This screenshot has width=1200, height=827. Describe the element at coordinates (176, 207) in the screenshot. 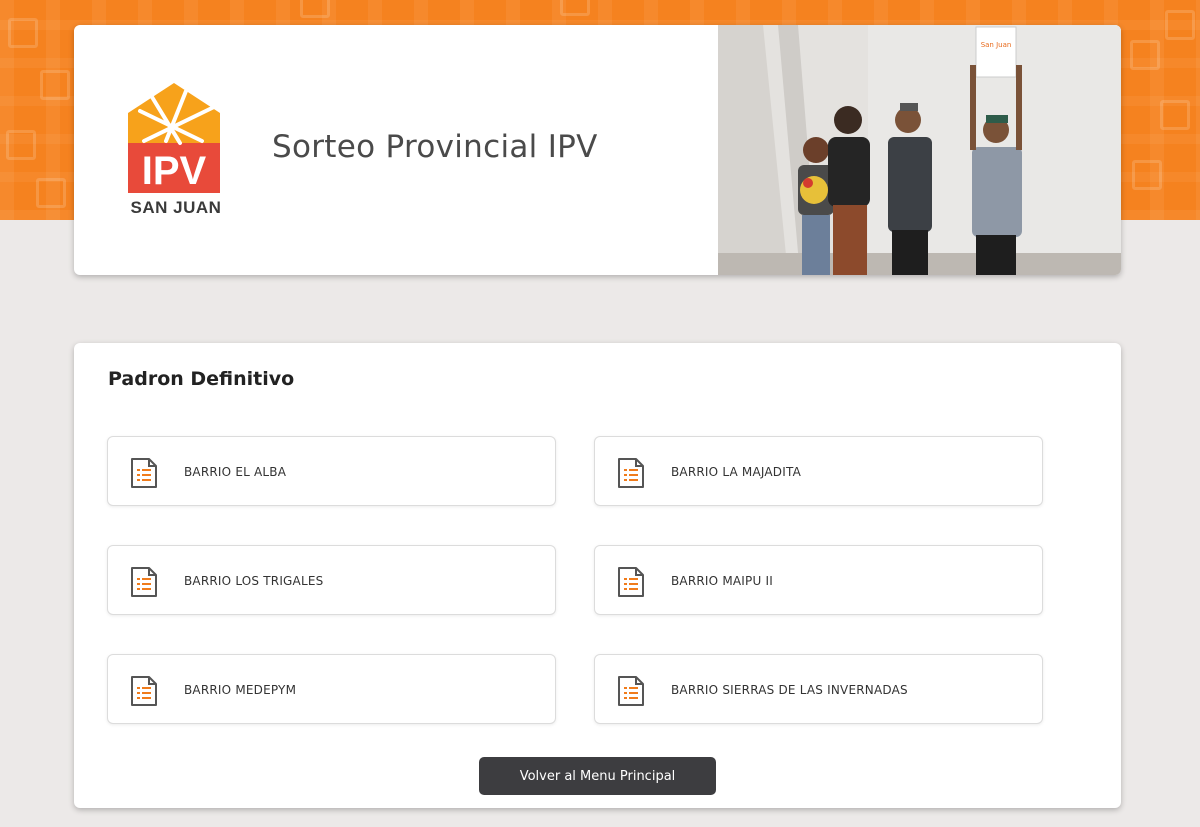

I see `logo-subtitle: SAN JUAN` at that location.